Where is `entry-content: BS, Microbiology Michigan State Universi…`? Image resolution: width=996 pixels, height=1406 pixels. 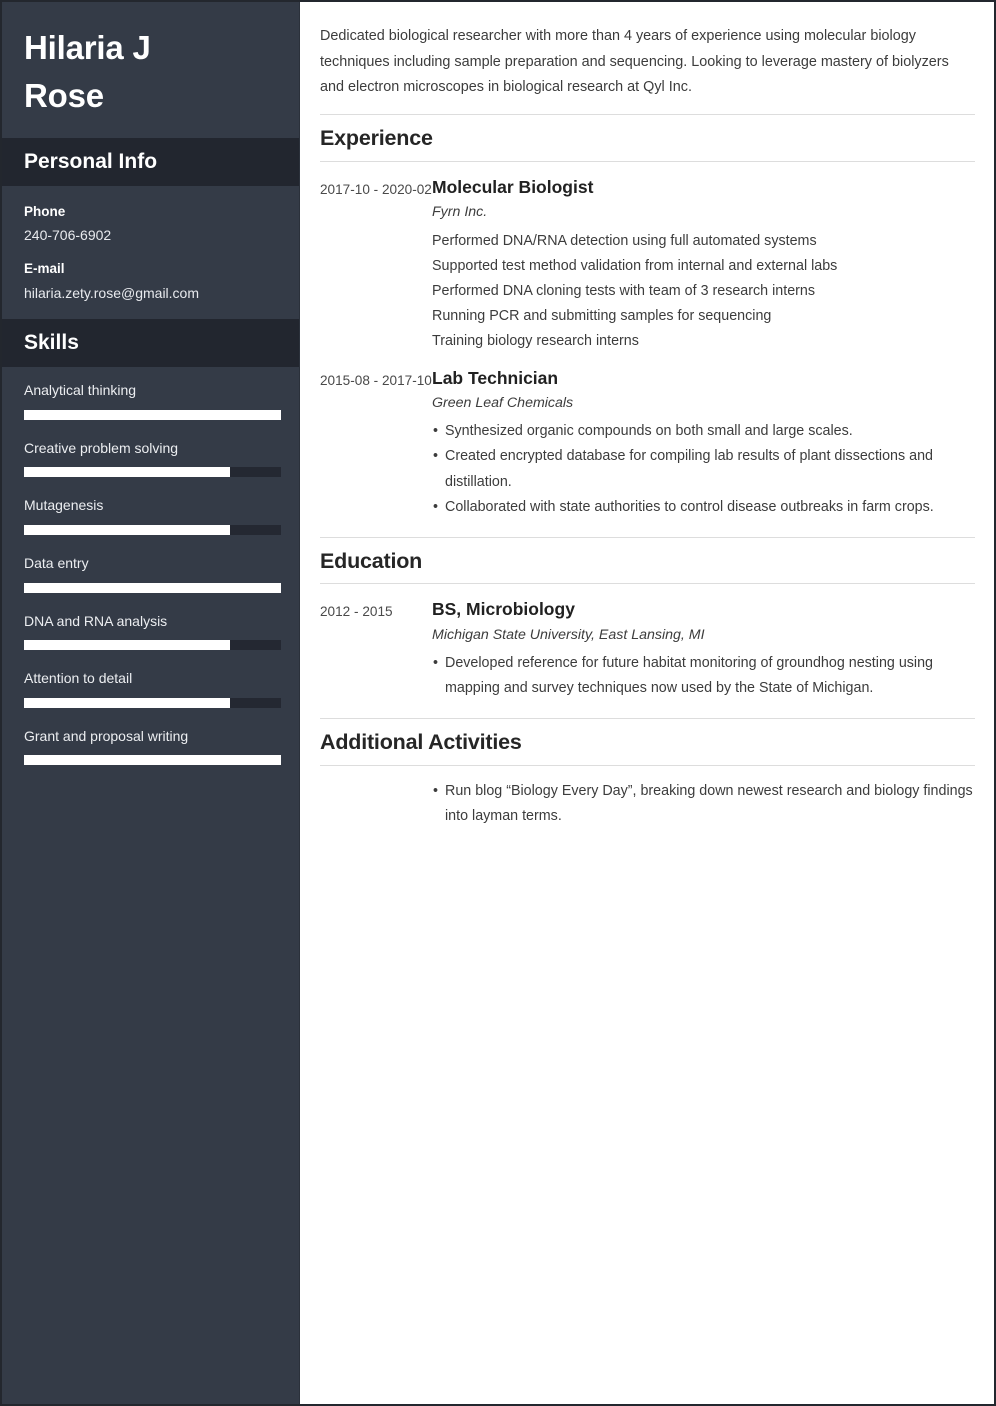 entry-content: BS, Microbiology Michigan State Universi… is located at coordinates (703, 649).